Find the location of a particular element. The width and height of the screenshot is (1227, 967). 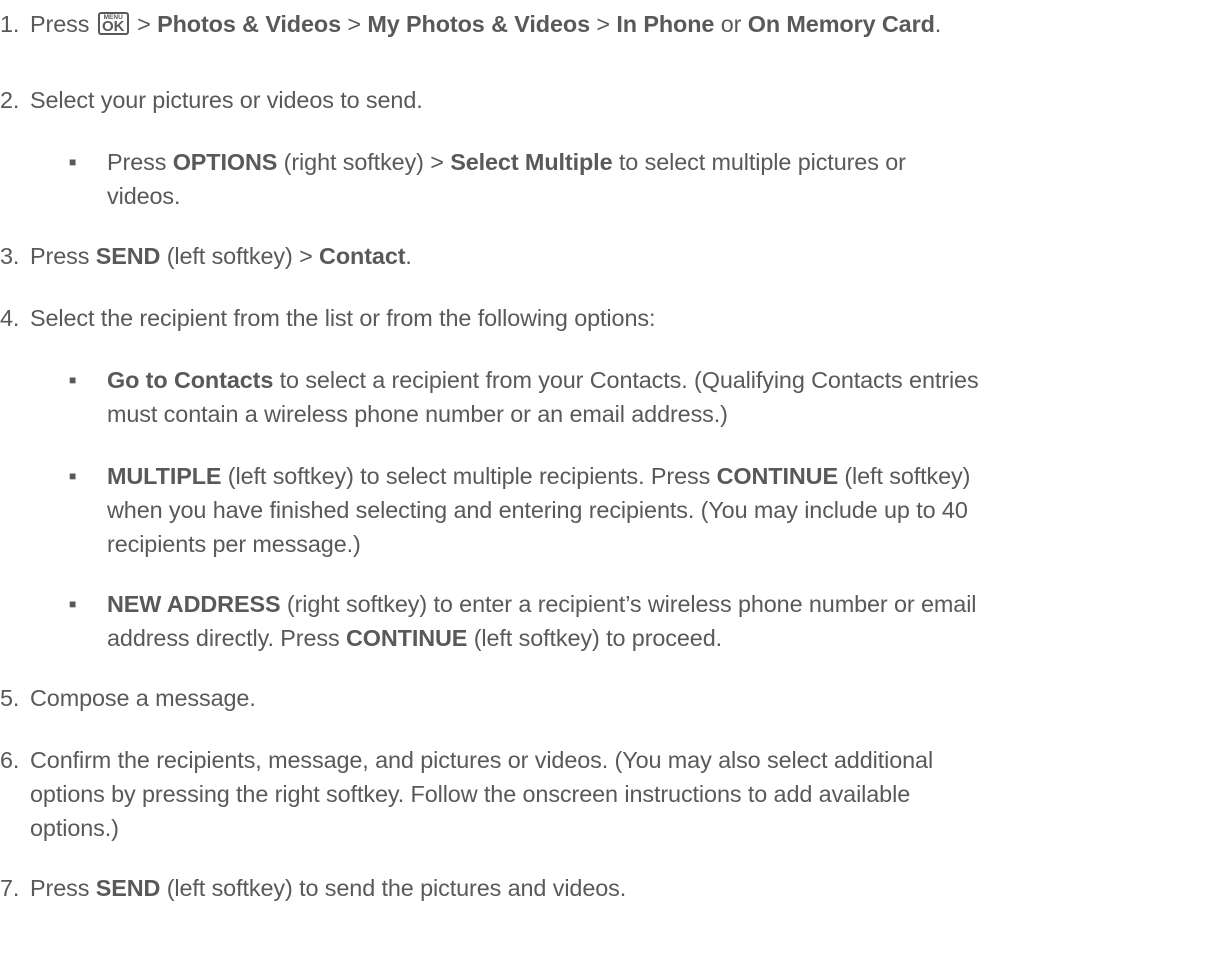

step-text: Select your pictures or videos to send. is located at coordinates (226, 100).